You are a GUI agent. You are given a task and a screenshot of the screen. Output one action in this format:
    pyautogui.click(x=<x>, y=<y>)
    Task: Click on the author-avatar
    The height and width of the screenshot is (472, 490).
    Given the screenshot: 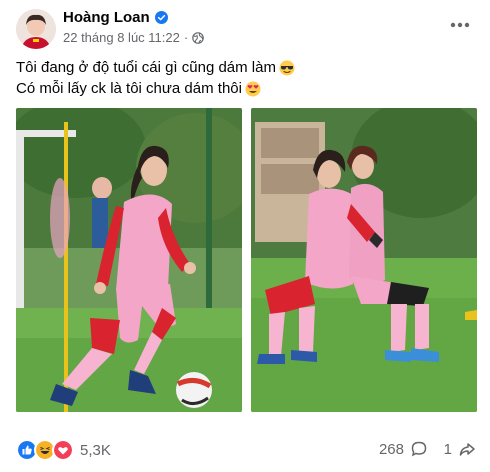 What is the action you would take?
    pyautogui.click(x=36, y=29)
    